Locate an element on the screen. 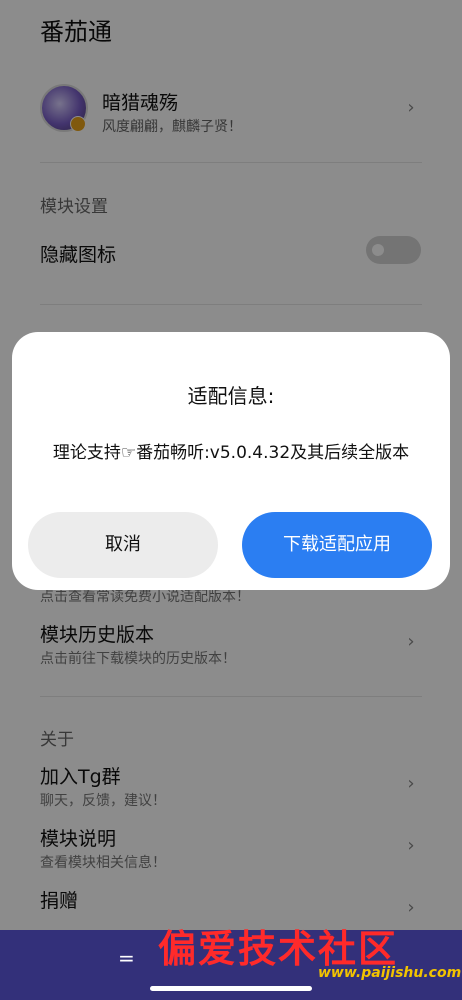 Image resolution: width=462 pixels, height=1000 pixels. cancel-button: 取消 is located at coordinates (123, 545).